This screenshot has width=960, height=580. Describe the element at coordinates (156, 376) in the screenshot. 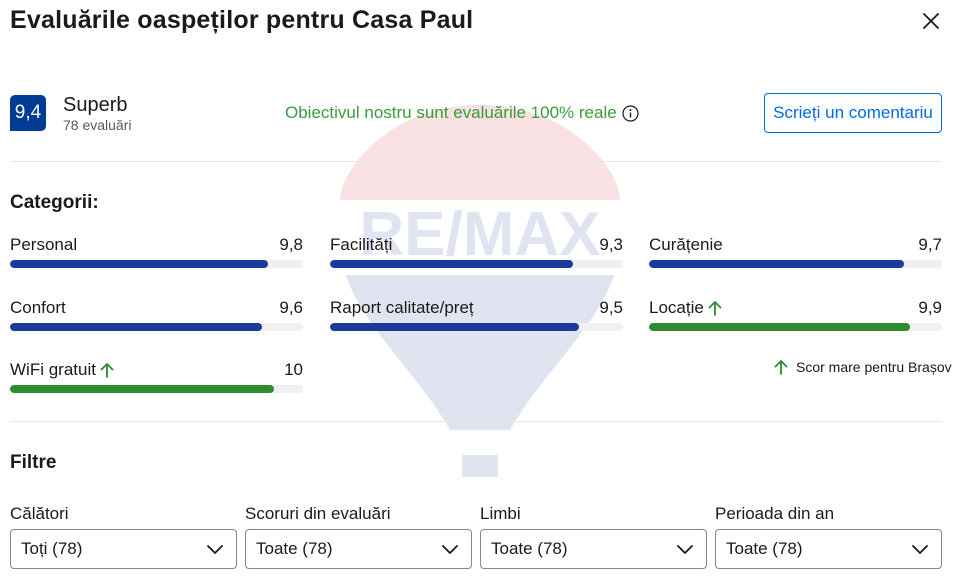

I see `category-wifi-gratuit: WiFi gratuit 10` at that location.